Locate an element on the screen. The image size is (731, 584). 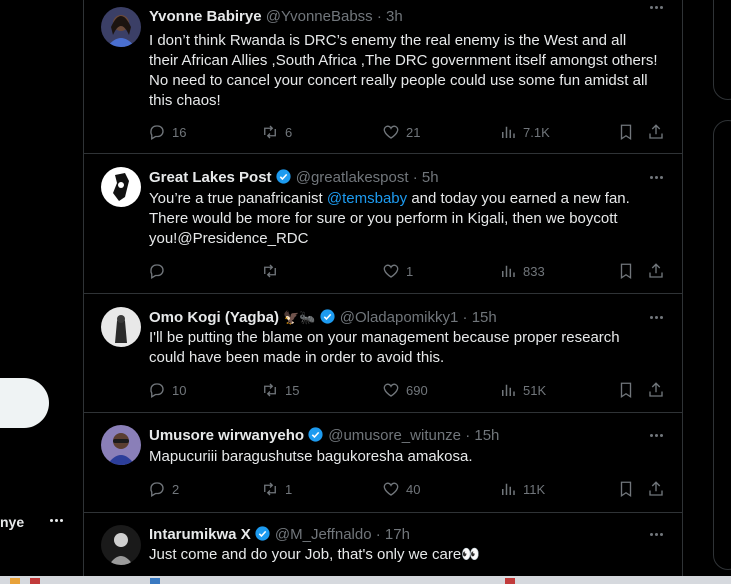
name-emoji: 🦅🐜 is located at coordinates (299, 317).